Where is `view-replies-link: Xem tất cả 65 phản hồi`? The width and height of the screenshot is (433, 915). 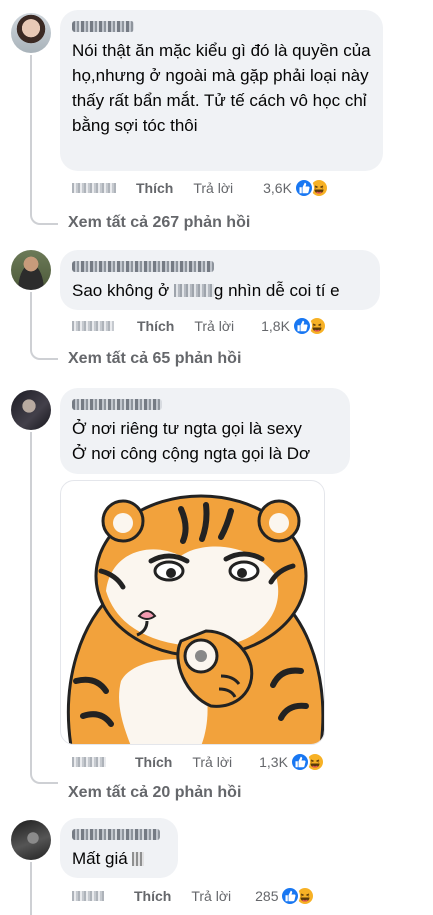 view-replies-link: Xem tất cả 65 phản hồi is located at coordinates (154, 359).